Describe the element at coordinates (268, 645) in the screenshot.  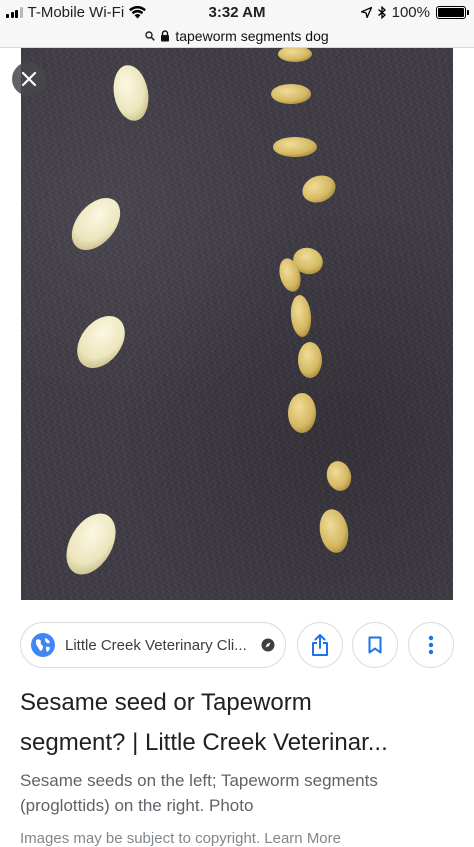
I see `source-info-icon` at that location.